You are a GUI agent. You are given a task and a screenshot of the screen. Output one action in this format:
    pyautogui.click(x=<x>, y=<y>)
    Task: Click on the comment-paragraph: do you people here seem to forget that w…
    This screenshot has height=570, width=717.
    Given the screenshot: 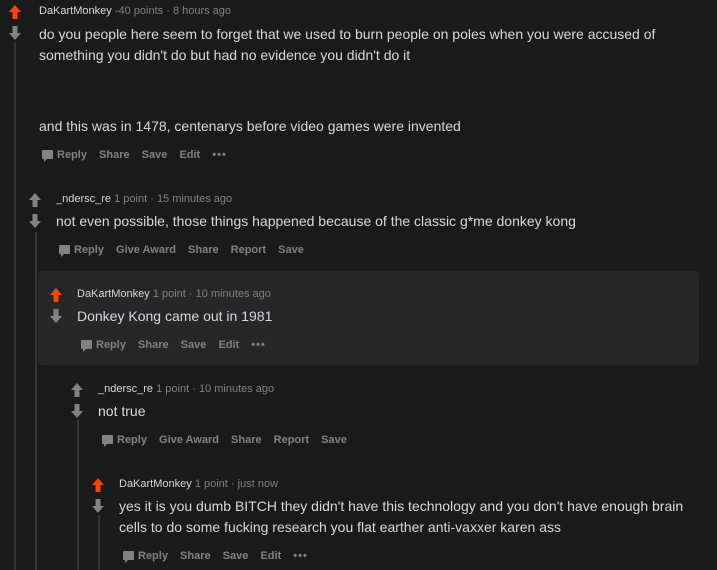 What is the action you would take?
    pyautogui.click(x=347, y=44)
    